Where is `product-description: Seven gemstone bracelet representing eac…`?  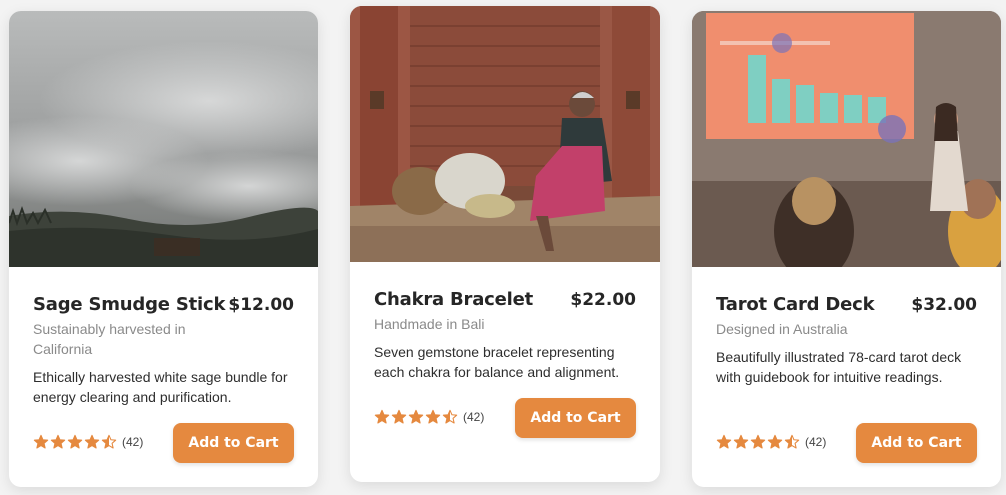
product-description: Seven gemstone bracelet representing eac… is located at coordinates (497, 362).